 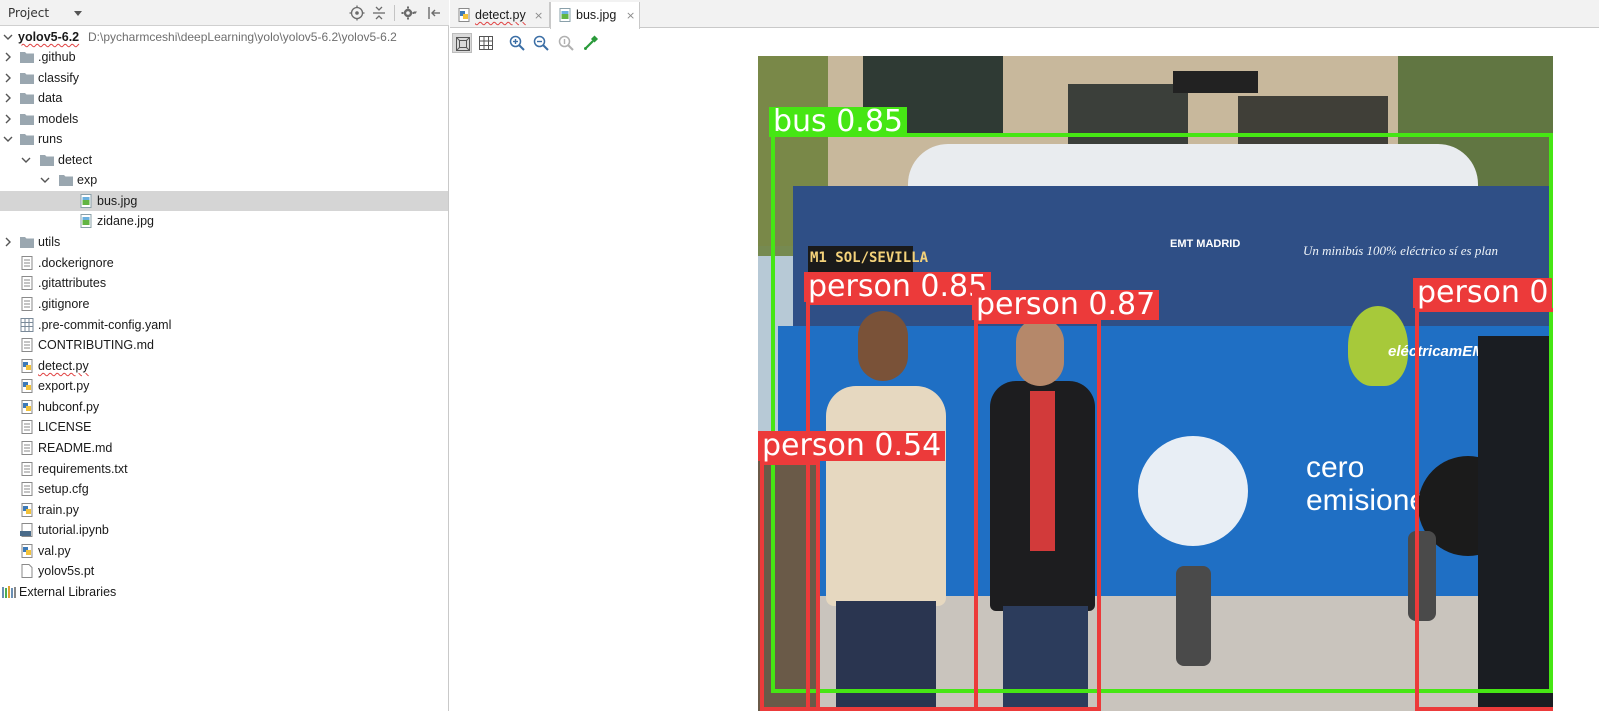 What do you see at coordinates (486, 43) in the screenshot?
I see `grid-icon` at bounding box center [486, 43].